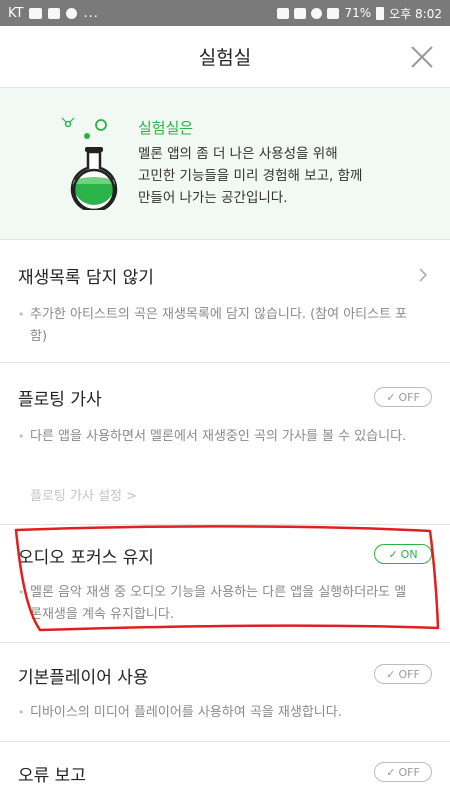 Image resolution: width=450 pixels, height=800 pixels. What do you see at coordinates (86, 558) in the screenshot?
I see `setting-title: 오디오 포커스 유지` at bounding box center [86, 558].